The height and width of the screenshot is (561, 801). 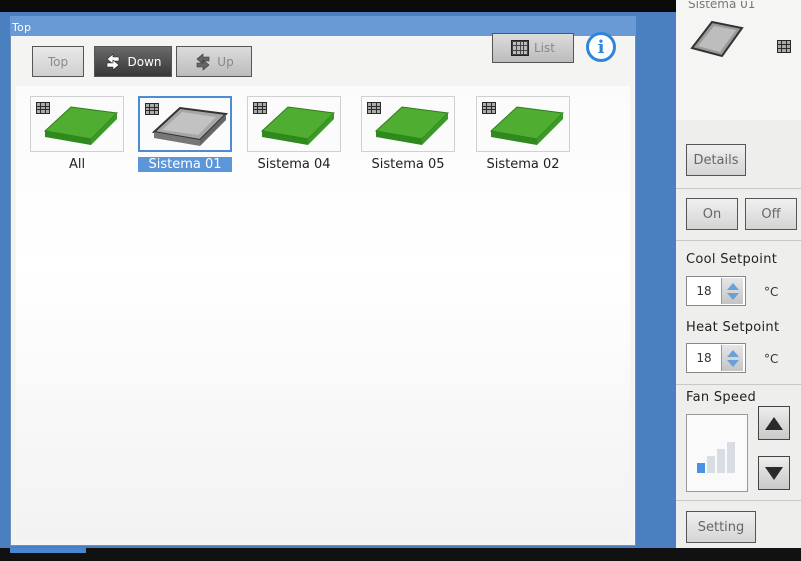 I want to click on sidebar-device-name: Sistema 01, so click(x=722, y=5).